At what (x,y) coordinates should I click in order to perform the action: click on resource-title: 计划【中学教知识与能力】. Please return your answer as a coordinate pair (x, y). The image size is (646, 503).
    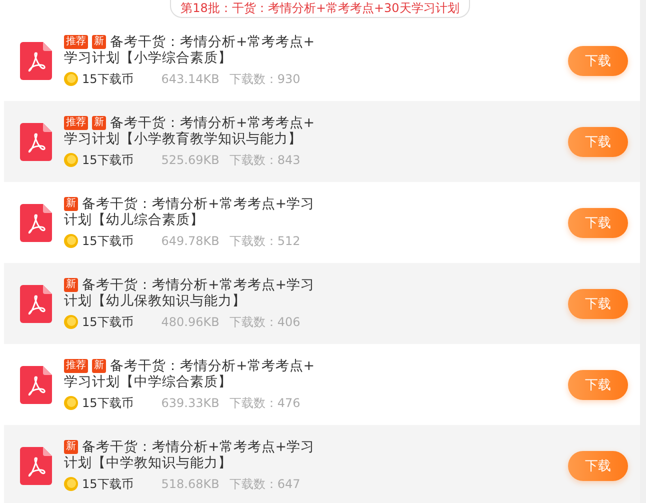
    Looking at the image, I should click on (148, 462).